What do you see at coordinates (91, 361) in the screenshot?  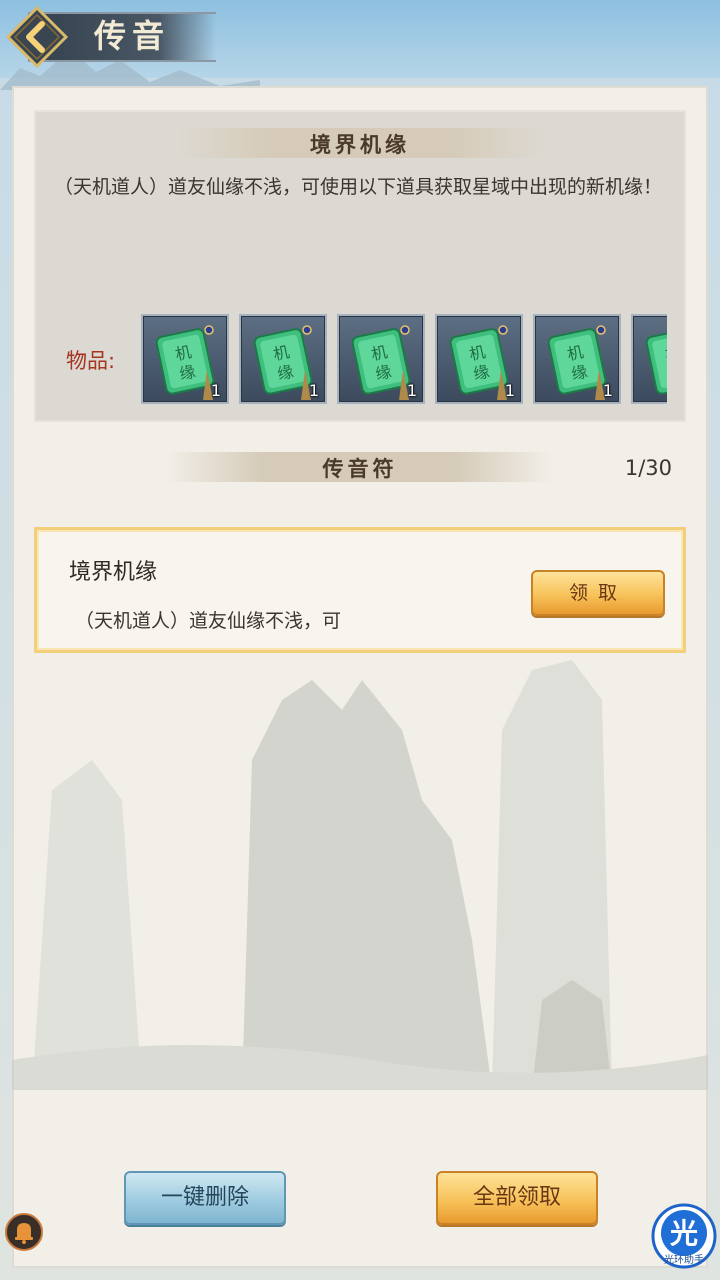 I see `items-label: 物品:` at bounding box center [91, 361].